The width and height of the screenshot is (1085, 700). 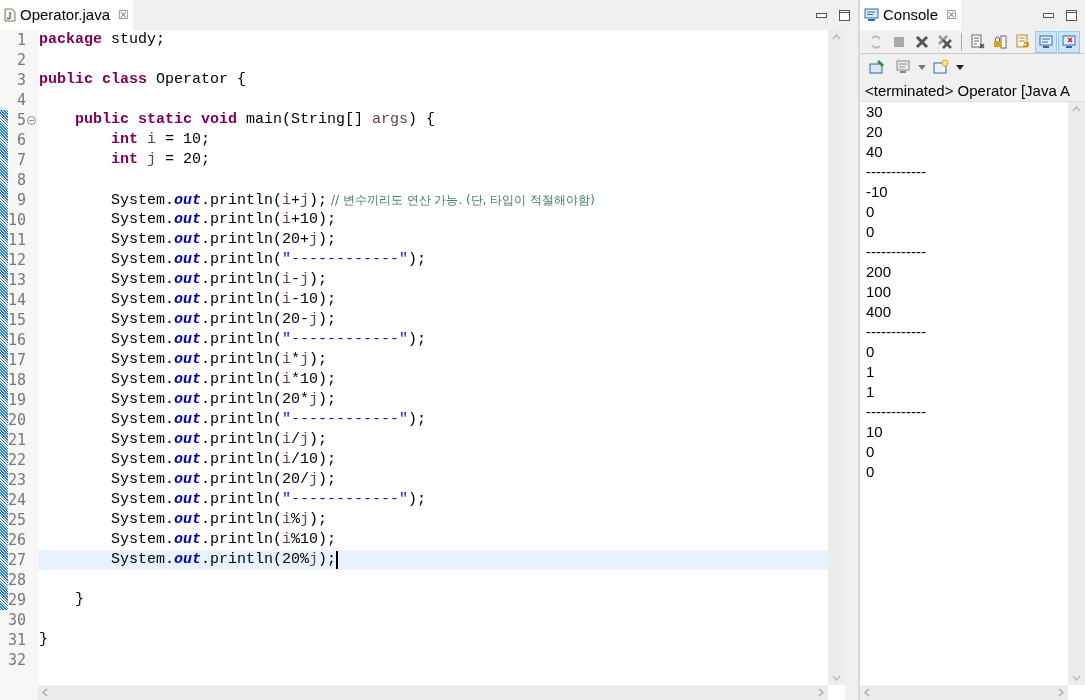 What do you see at coordinates (17, 500) in the screenshot?
I see `line-number: 24` at bounding box center [17, 500].